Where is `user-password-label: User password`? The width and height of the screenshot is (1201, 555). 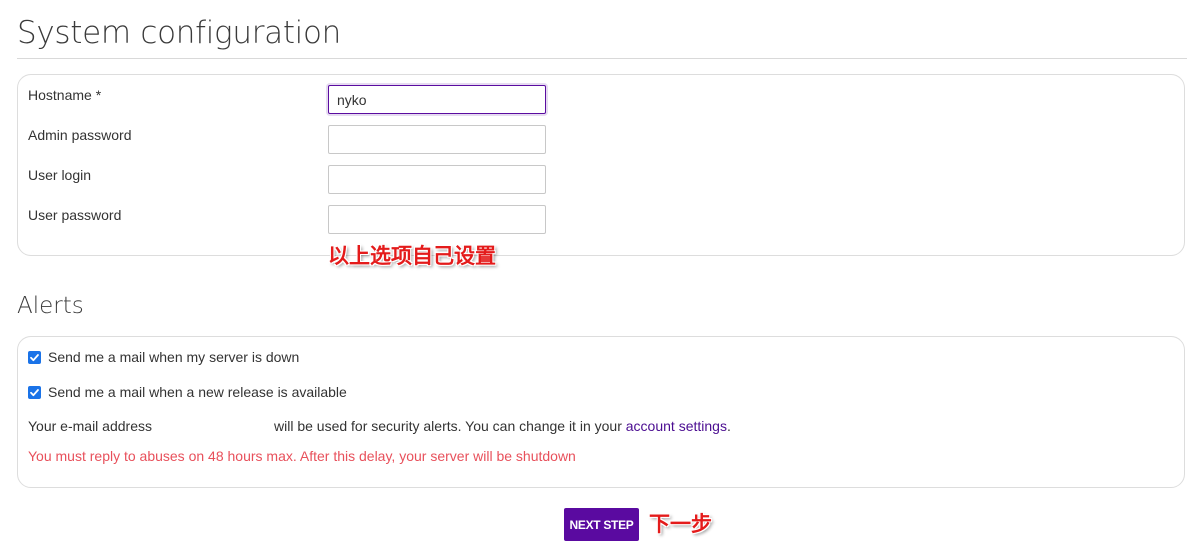
user-password-label: User password is located at coordinates (75, 215).